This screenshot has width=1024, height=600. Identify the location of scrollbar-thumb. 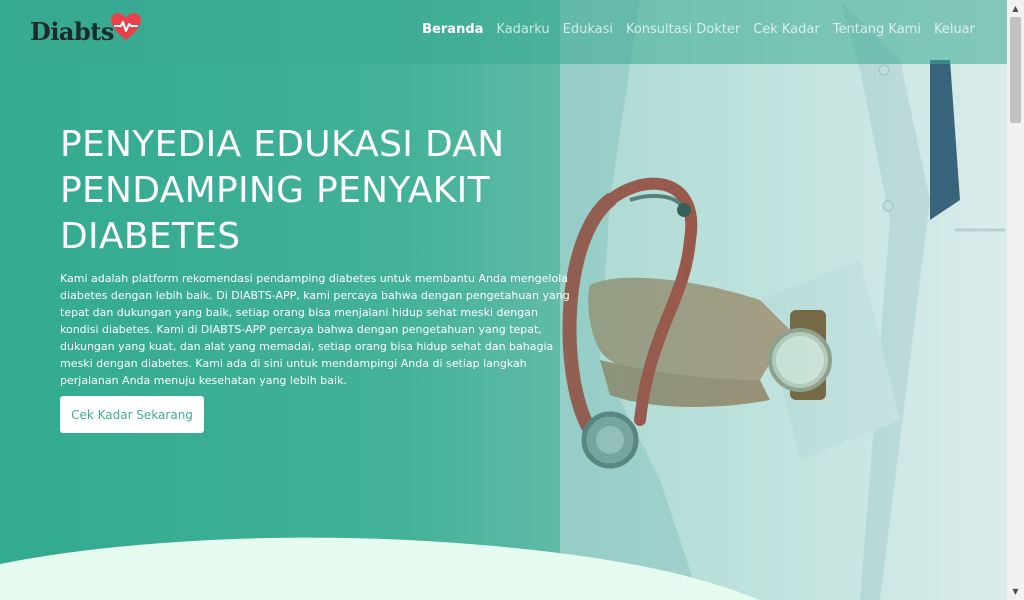
(1015, 70).